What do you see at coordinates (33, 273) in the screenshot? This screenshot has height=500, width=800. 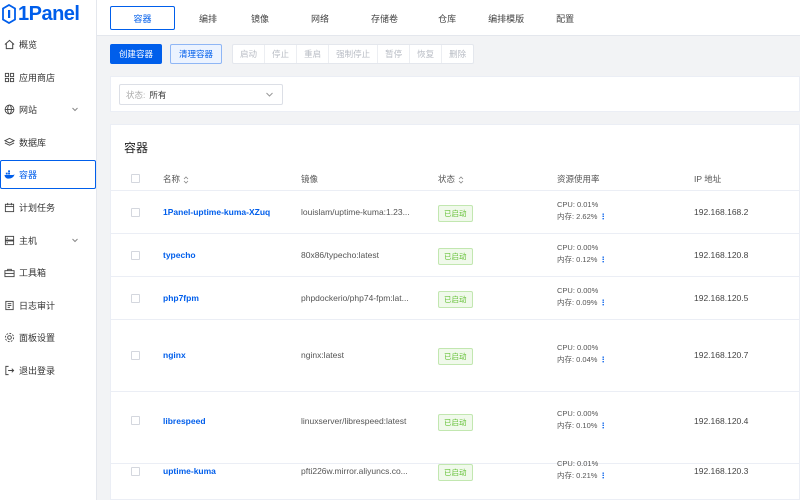 I see `sidebar-item-label: 工具箱` at bounding box center [33, 273].